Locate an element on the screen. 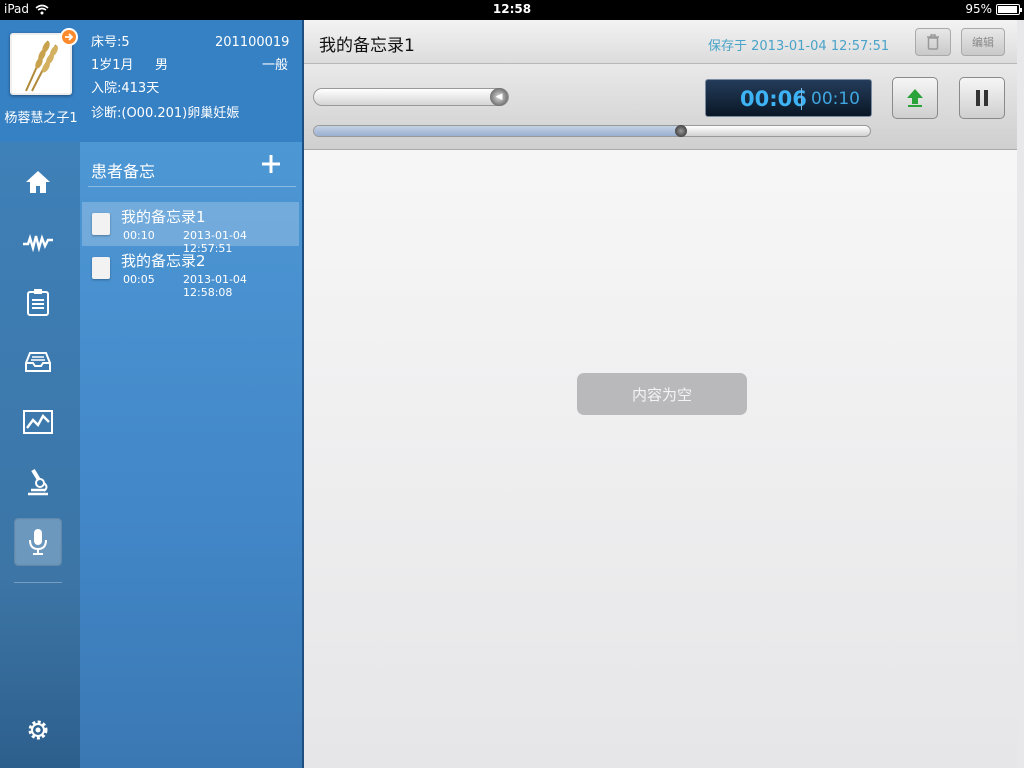 This screenshot has width=1024, height=768. tray-icon is located at coordinates (38, 362).